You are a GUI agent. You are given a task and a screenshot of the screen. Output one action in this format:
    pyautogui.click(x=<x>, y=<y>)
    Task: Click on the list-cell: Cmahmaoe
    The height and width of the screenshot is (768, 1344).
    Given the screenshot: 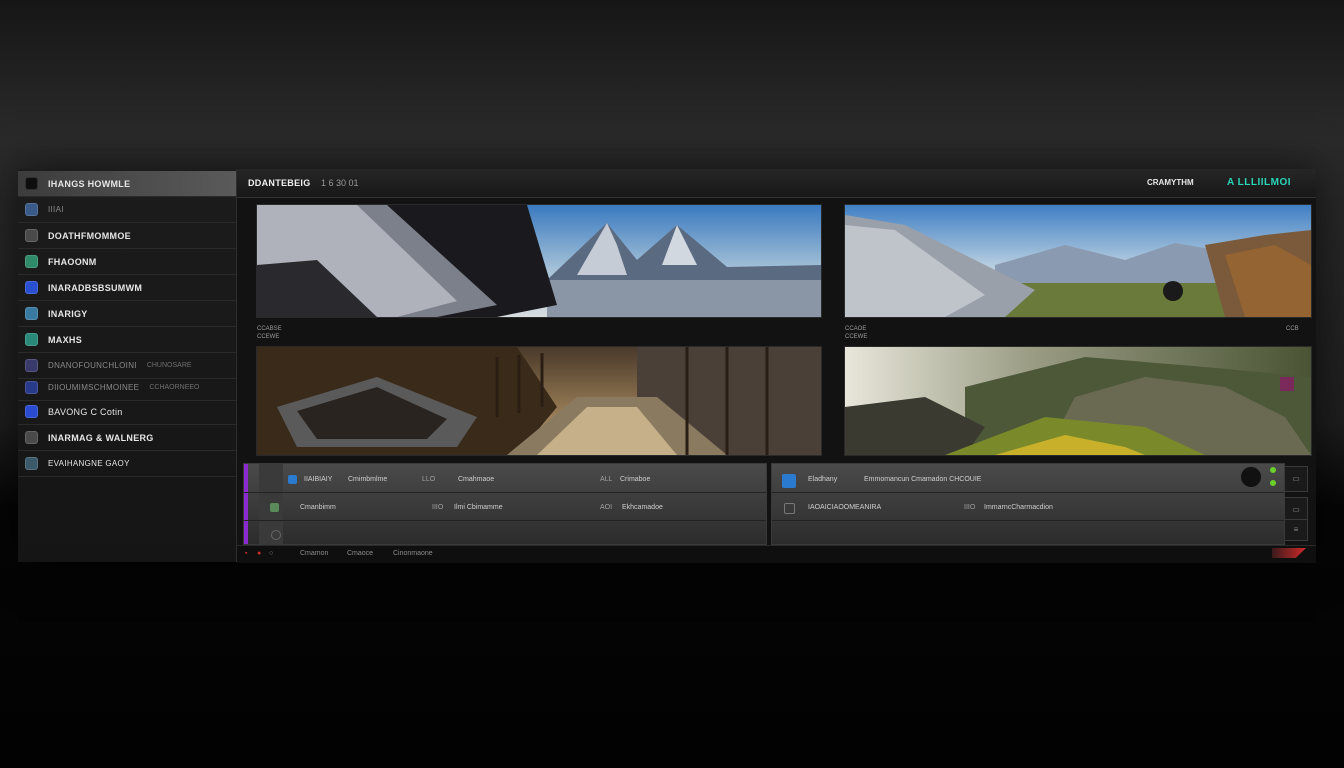 What is the action you would take?
    pyautogui.click(x=476, y=479)
    